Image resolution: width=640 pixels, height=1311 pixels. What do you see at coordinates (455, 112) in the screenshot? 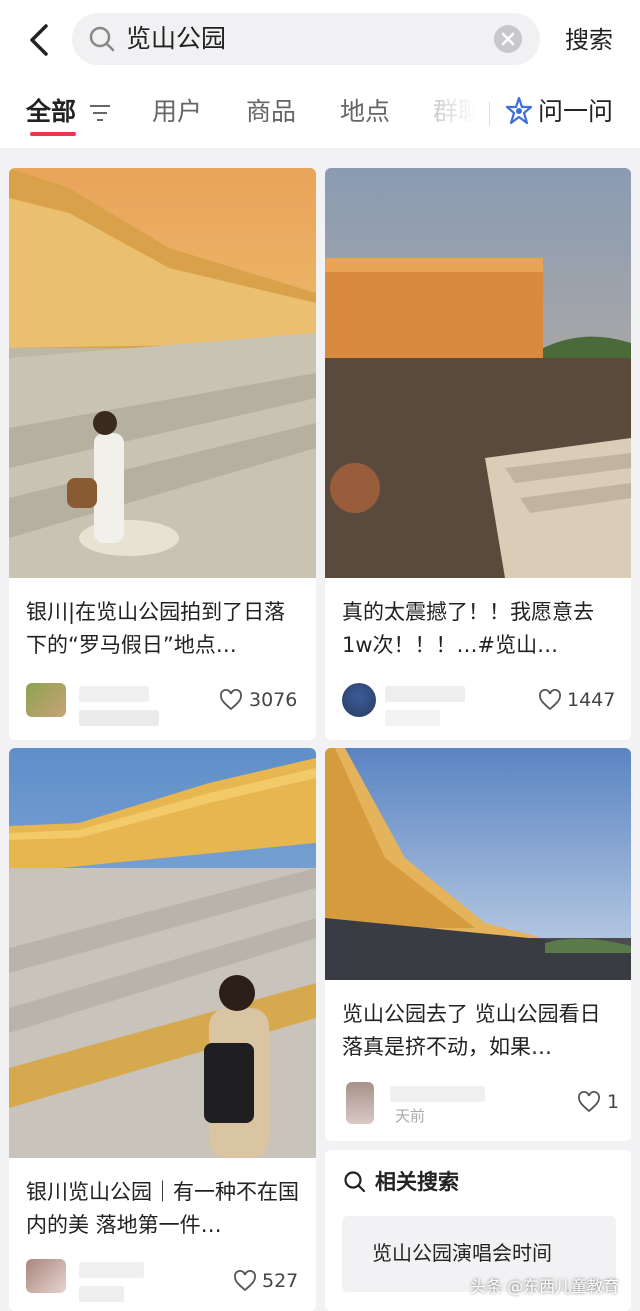
I see `tabs-fade` at bounding box center [455, 112].